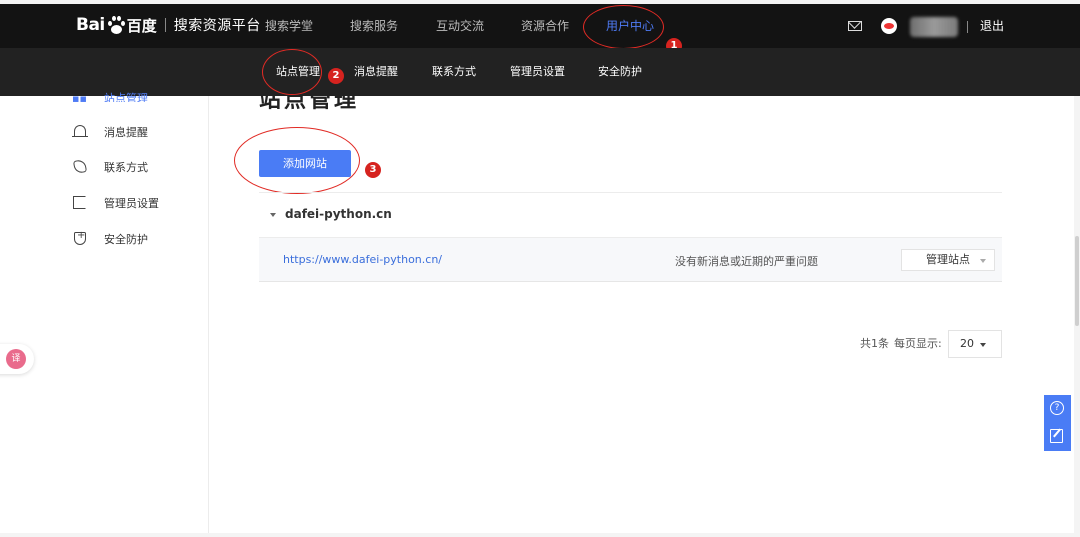 The height and width of the screenshot is (537, 1080). I want to click on header-divider, so click(967, 27).